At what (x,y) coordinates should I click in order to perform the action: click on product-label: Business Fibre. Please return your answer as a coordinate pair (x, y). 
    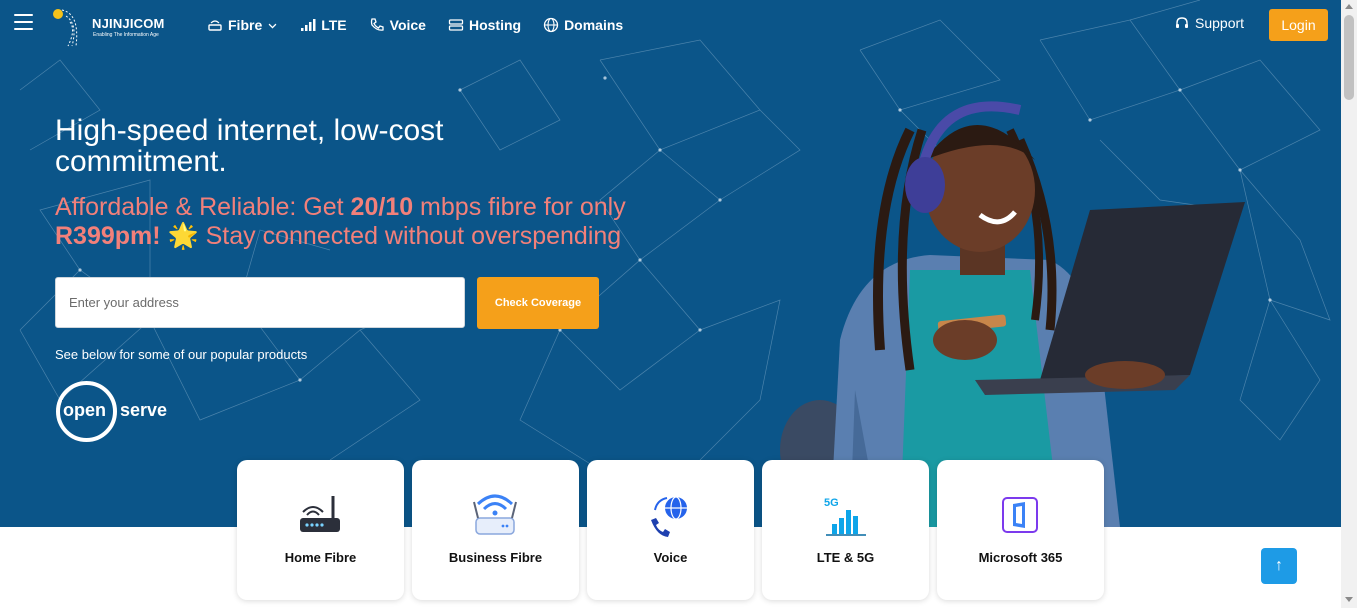
    Looking at the image, I should click on (495, 557).